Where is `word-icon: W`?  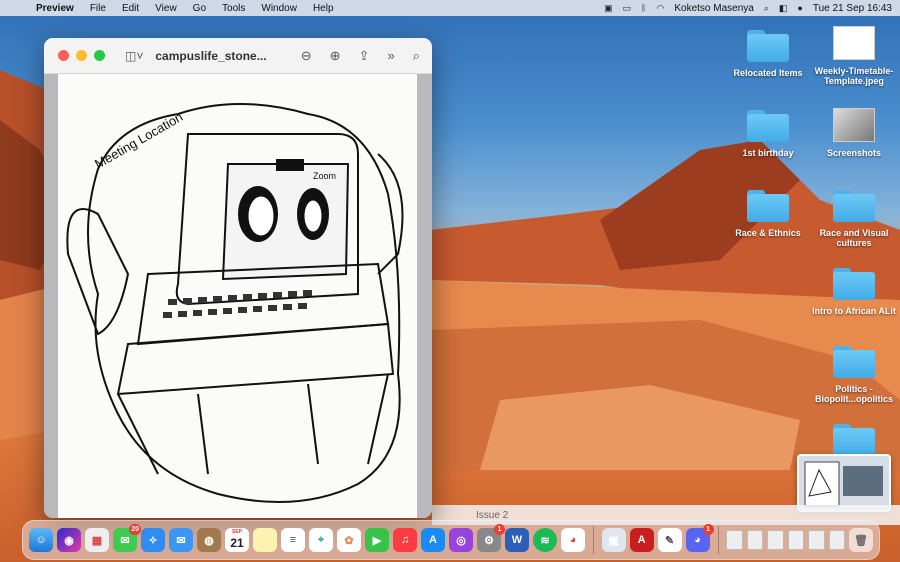
word-icon: W is located at coordinates (517, 540).